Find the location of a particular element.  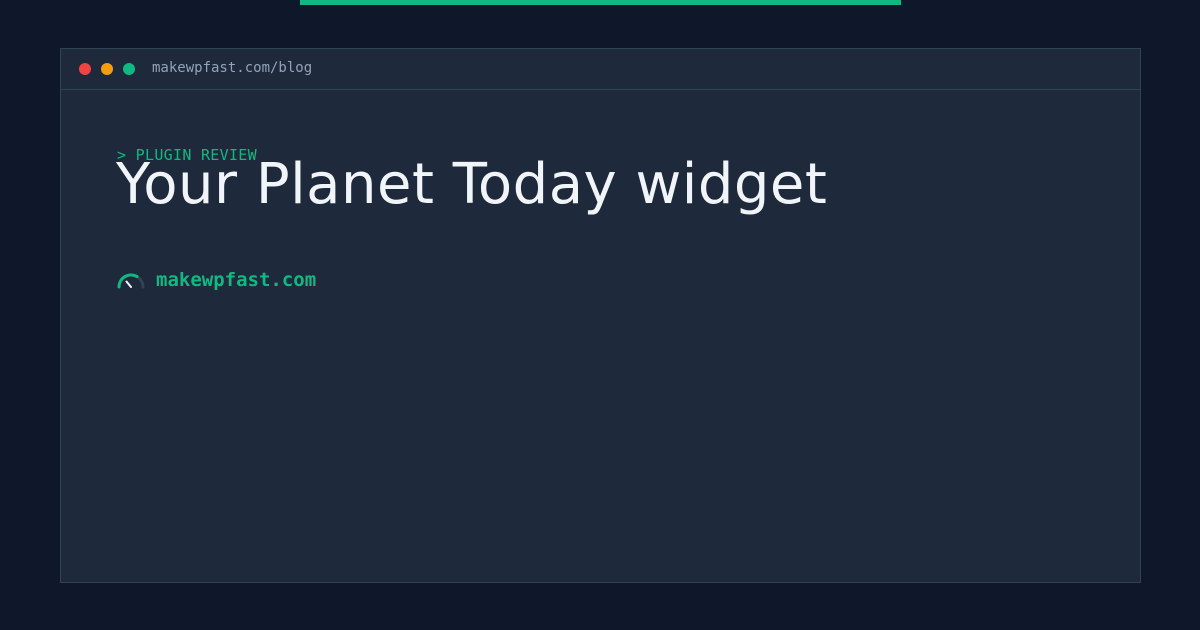

brand: makewpfast.com is located at coordinates (216, 280).